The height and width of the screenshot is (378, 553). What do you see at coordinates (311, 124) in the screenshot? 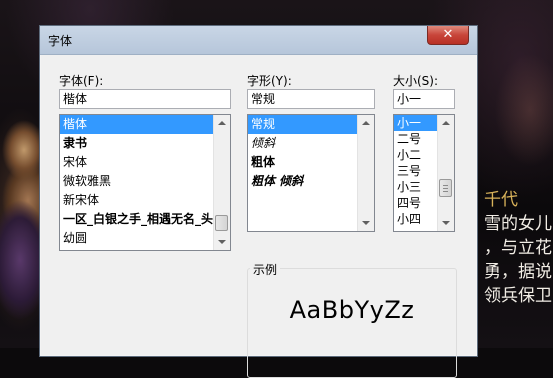
I see `font-style-item: 常规` at bounding box center [311, 124].